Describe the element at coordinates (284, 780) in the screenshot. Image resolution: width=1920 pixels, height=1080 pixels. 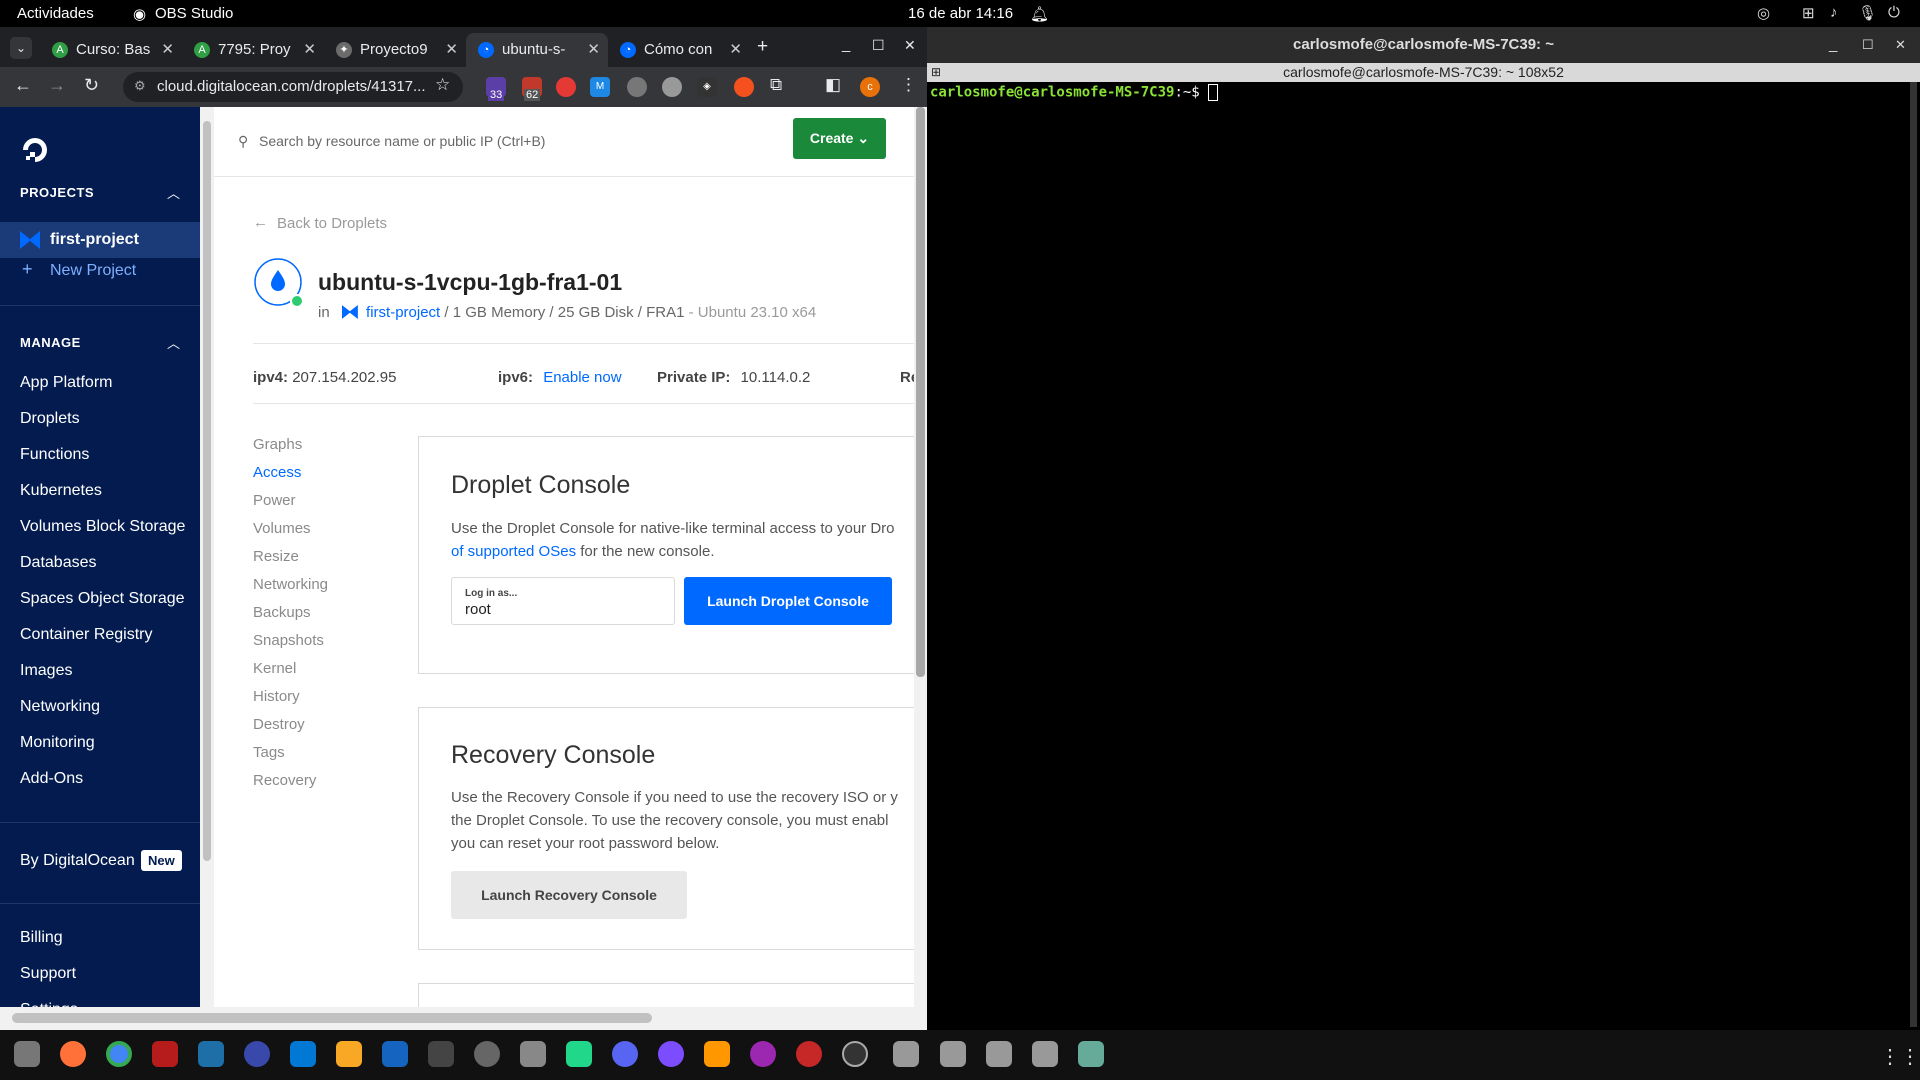
I see `subnav-recovery: Recovery` at that location.